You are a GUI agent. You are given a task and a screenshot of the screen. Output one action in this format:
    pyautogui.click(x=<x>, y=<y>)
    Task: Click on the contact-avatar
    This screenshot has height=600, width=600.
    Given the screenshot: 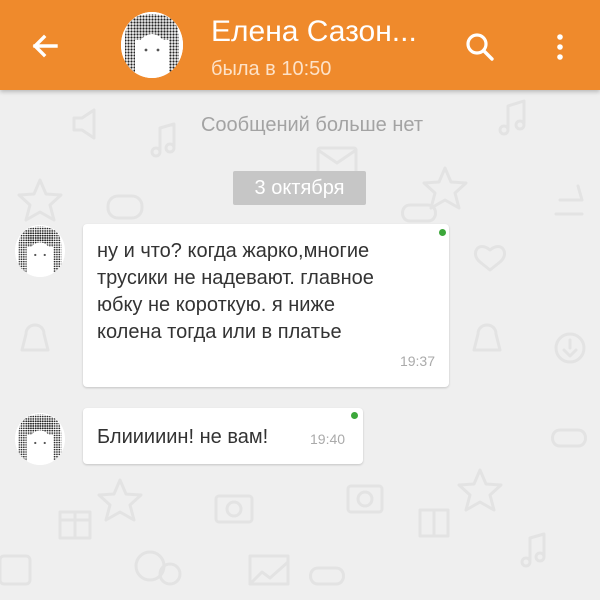 What is the action you would take?
    pyautogui.click(x=152, y=45)
    